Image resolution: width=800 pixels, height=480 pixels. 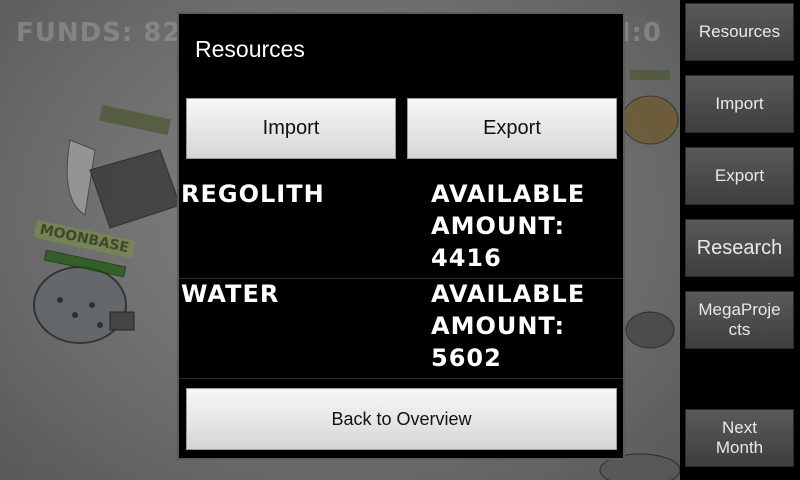 What do you see at coordinates (739, 438) in the screenshot?
I see `sidebar-next-month-button: Next Month` at bounding box center [739, 438].